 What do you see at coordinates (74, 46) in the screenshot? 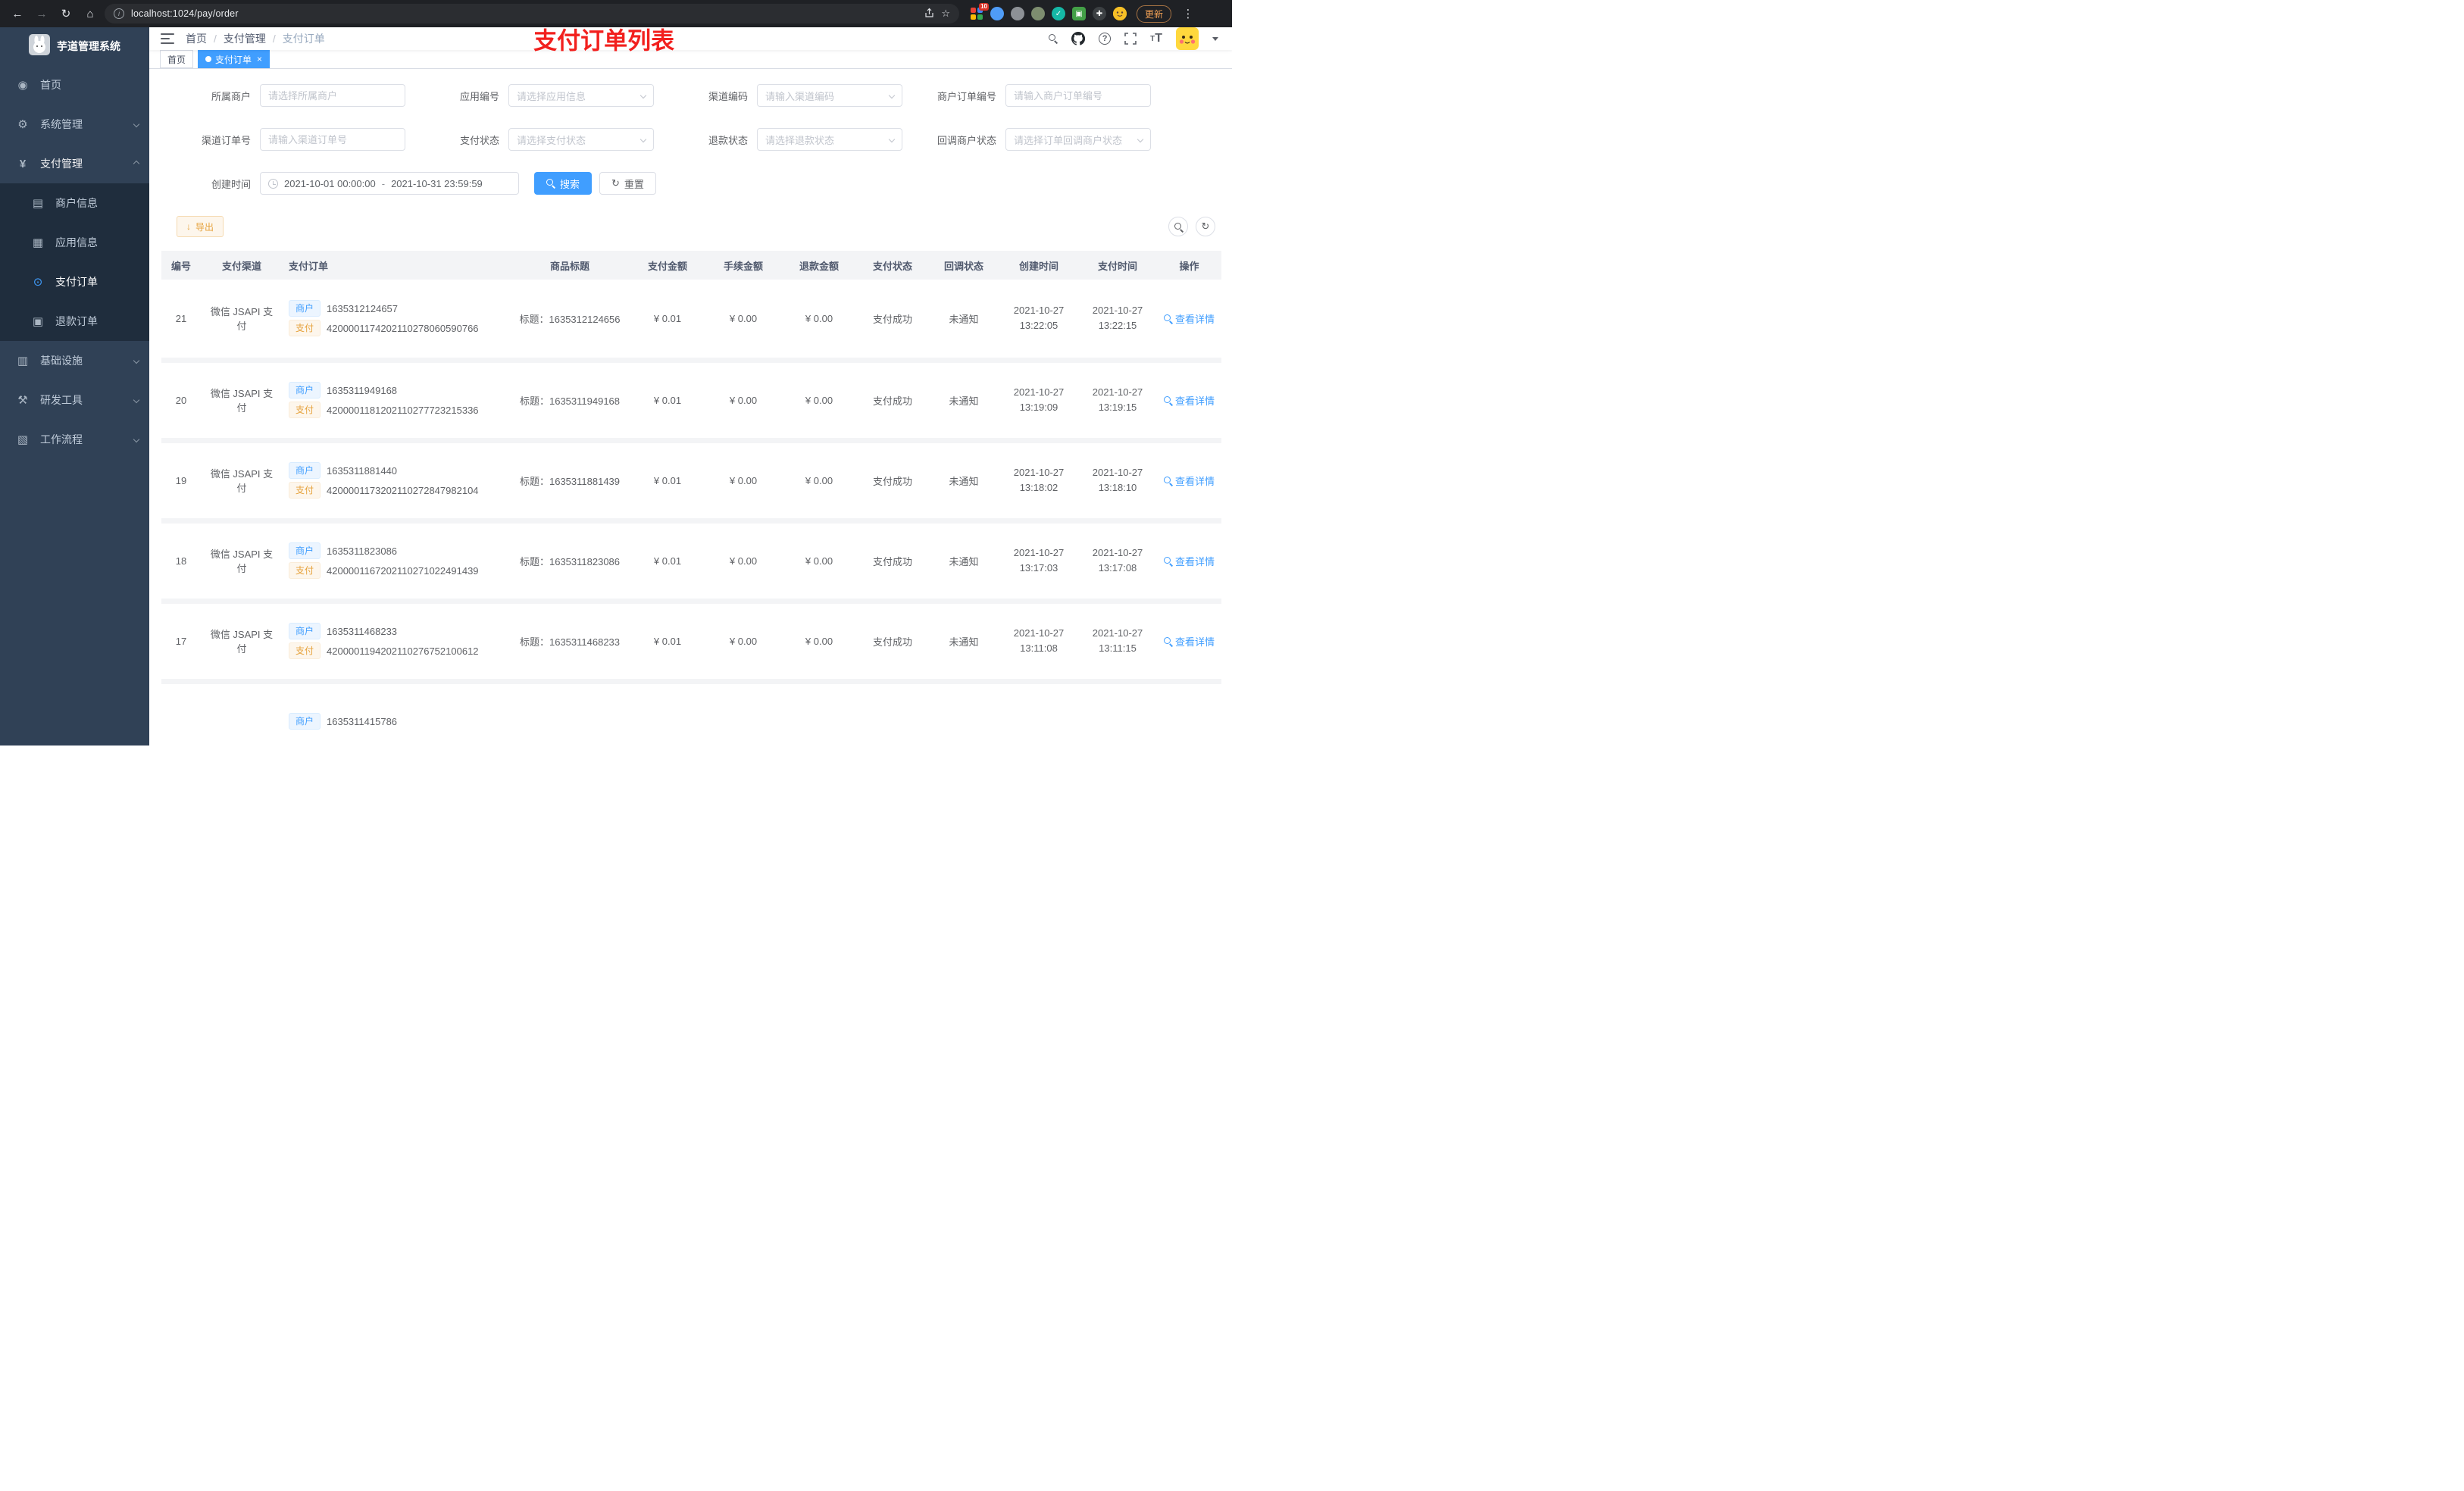
I see `app-logo: 芋道管理系统` at bounding box center [74, 46].